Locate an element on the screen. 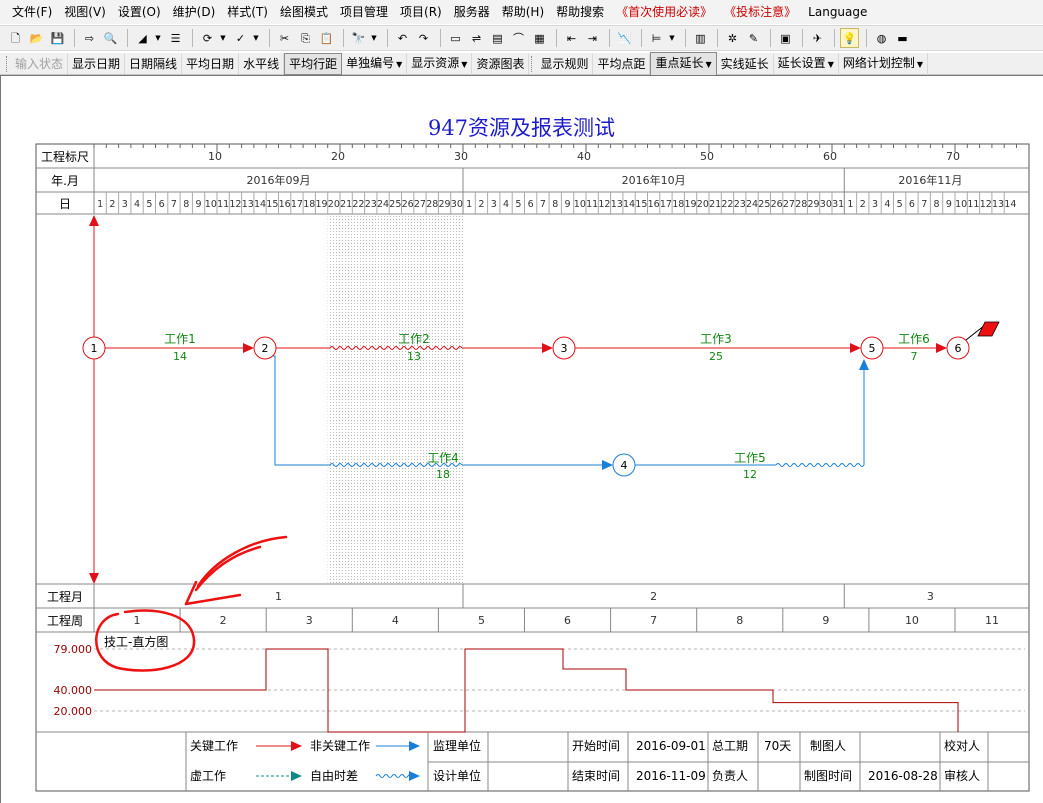  drafter-label: 制图人 is located at coordinates (828, 746).